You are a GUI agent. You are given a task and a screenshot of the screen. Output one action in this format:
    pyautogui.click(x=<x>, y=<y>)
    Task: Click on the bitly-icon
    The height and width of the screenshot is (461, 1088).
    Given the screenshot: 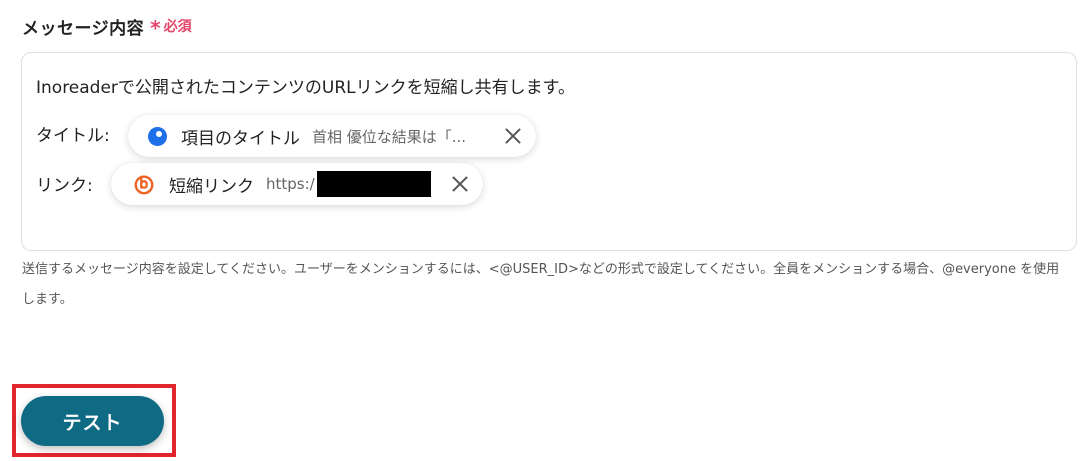 What is the action you would take?
    pyautogui.click(x=144, y=185)
    